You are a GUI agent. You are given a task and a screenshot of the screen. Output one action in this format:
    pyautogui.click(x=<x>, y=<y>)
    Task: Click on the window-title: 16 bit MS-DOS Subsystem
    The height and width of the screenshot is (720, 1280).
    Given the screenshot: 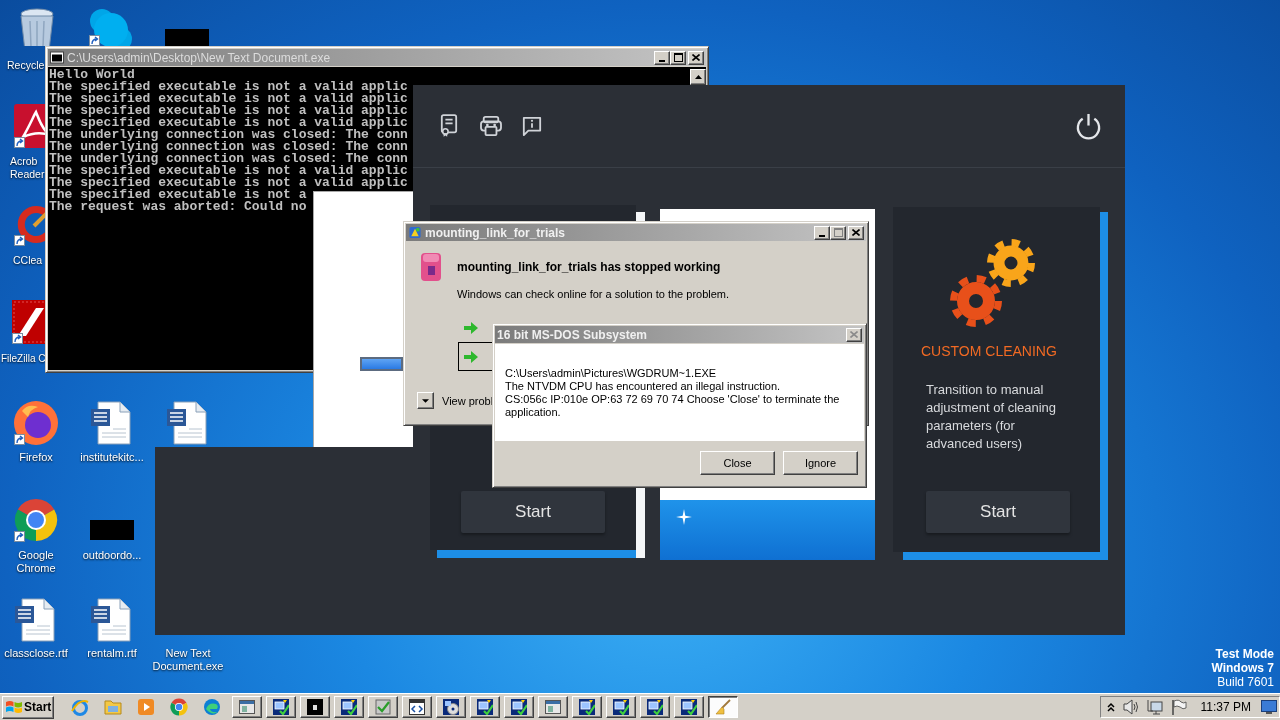 What is the action you would take?
    pyautogui.click(x=572, y=334)
    